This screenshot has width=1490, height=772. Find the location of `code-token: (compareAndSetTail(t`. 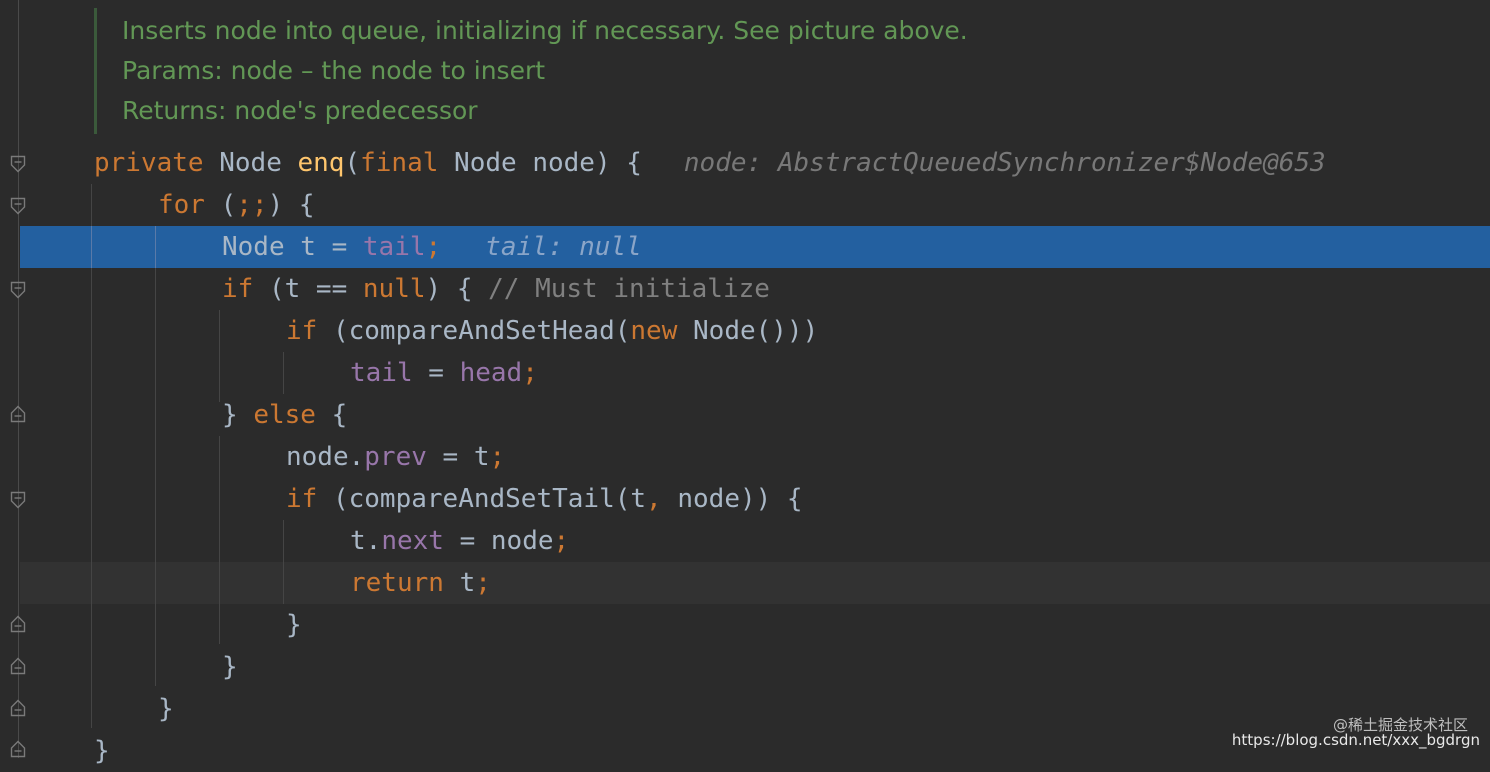

code-token: (compareAndSetTail(t is located at coordinates (482, 499).